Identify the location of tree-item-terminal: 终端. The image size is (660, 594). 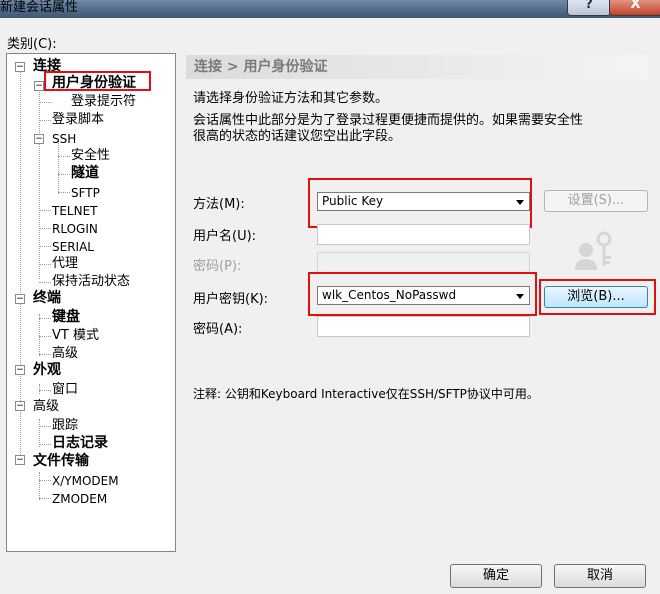
(47, 298).